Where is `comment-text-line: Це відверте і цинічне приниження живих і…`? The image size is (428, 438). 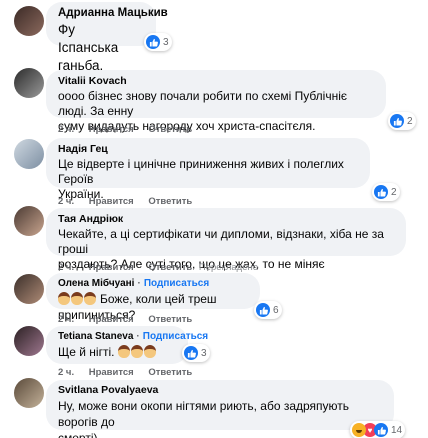 comment-text-line: Це відверте і цинічне приниження живих і… is located at coordinates (201, 171).